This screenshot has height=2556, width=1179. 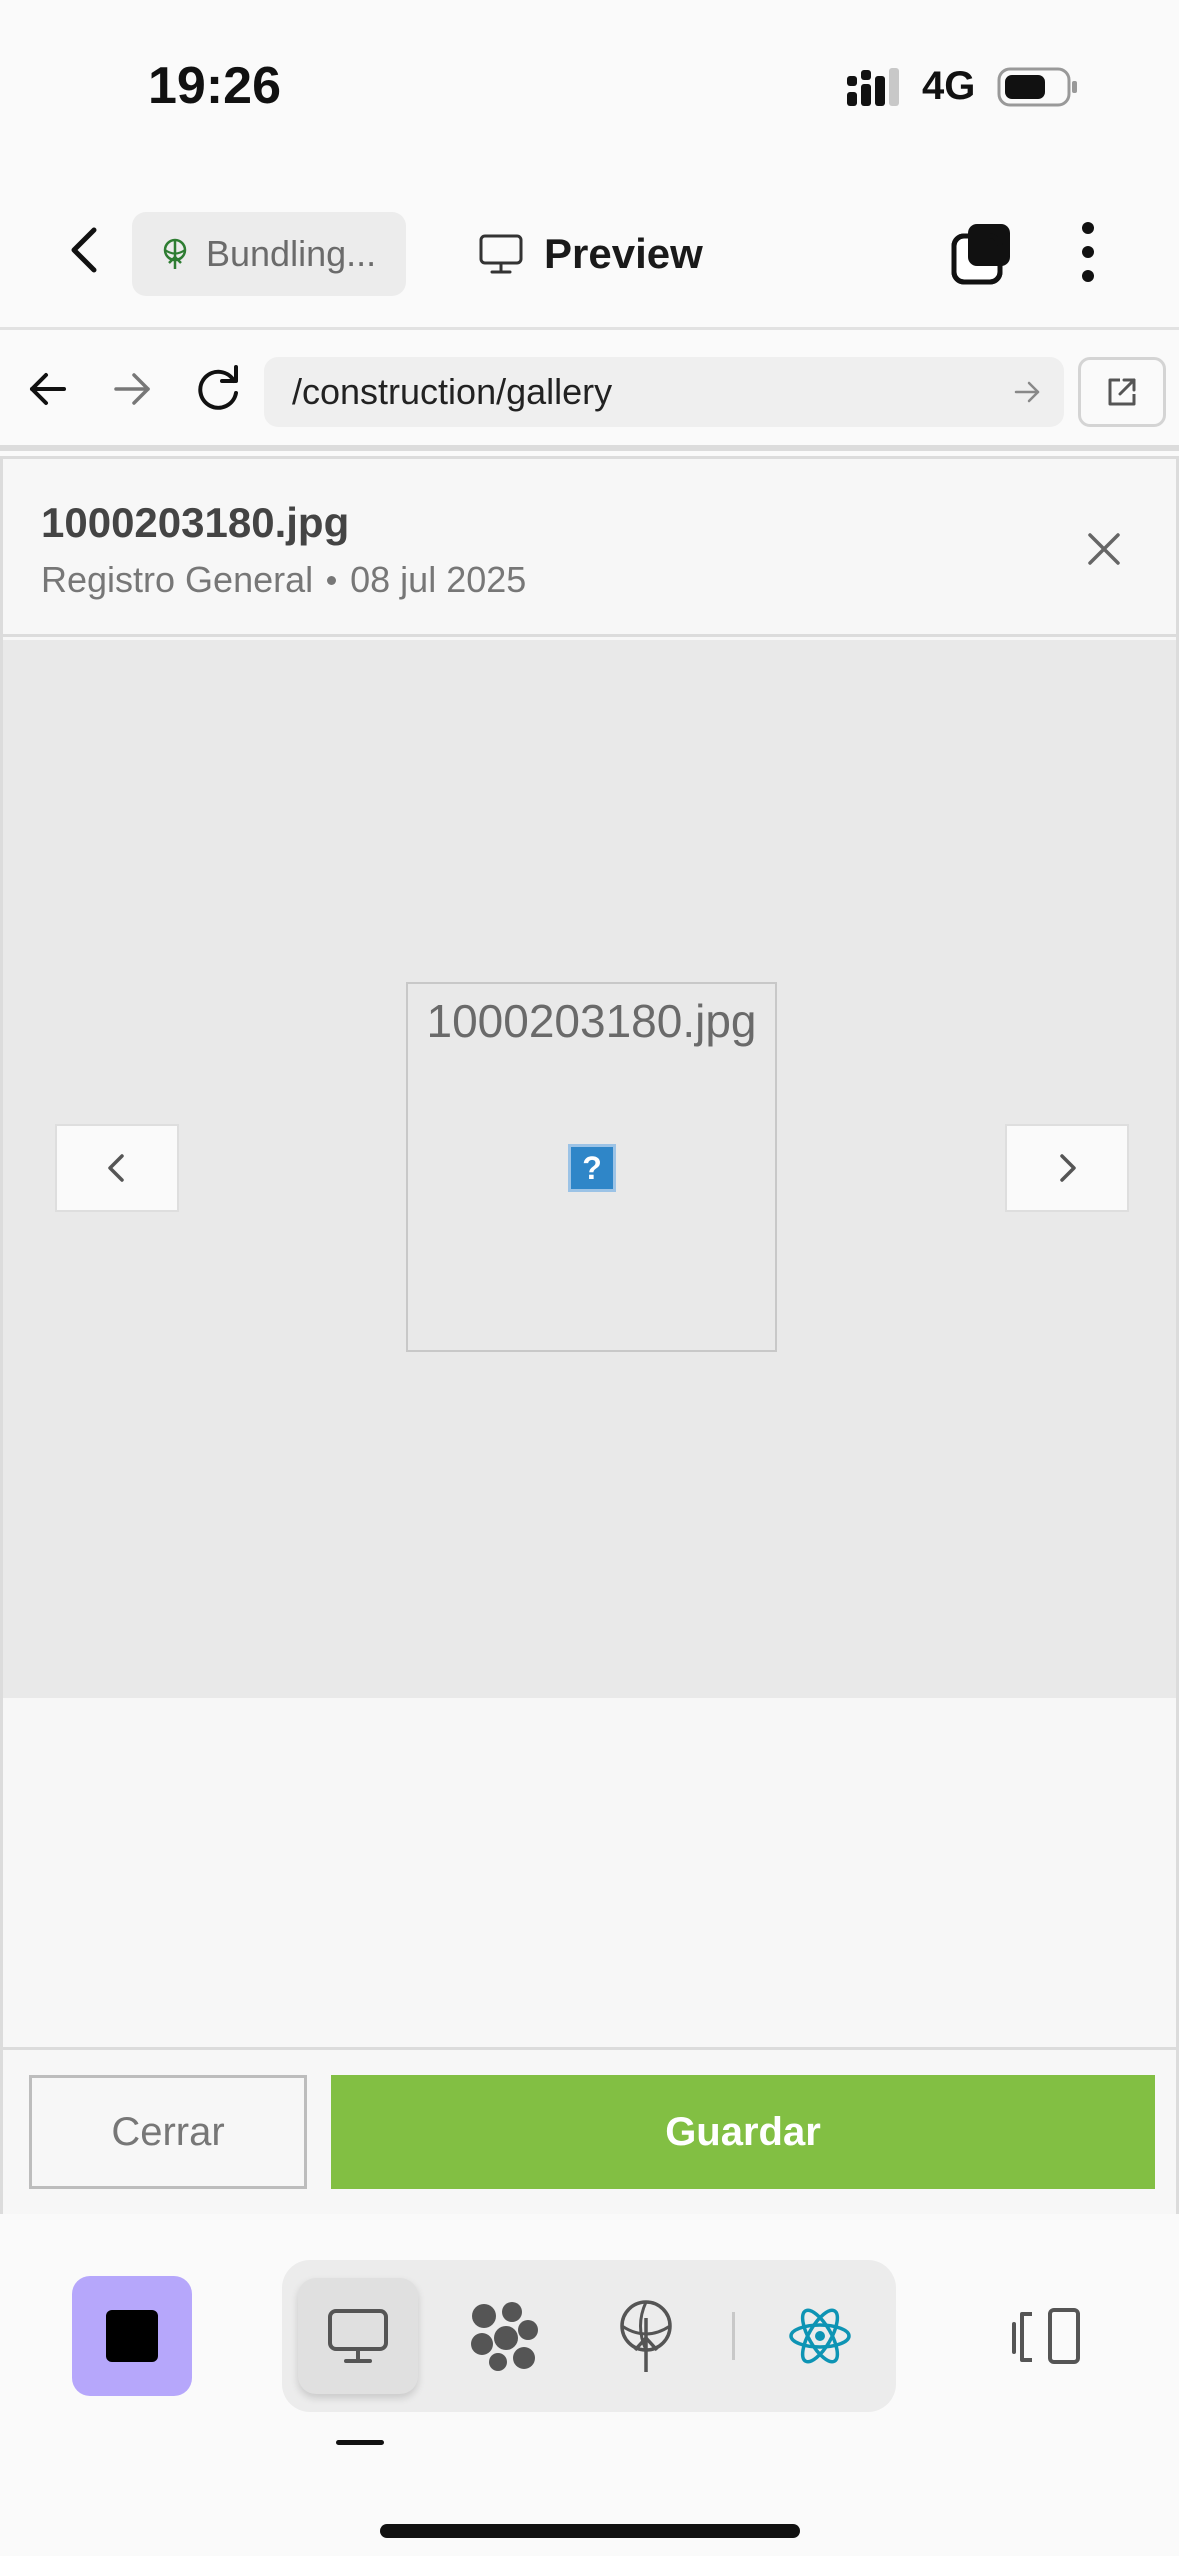 I want to click on stop-icon, so click(x=132, y=2336).